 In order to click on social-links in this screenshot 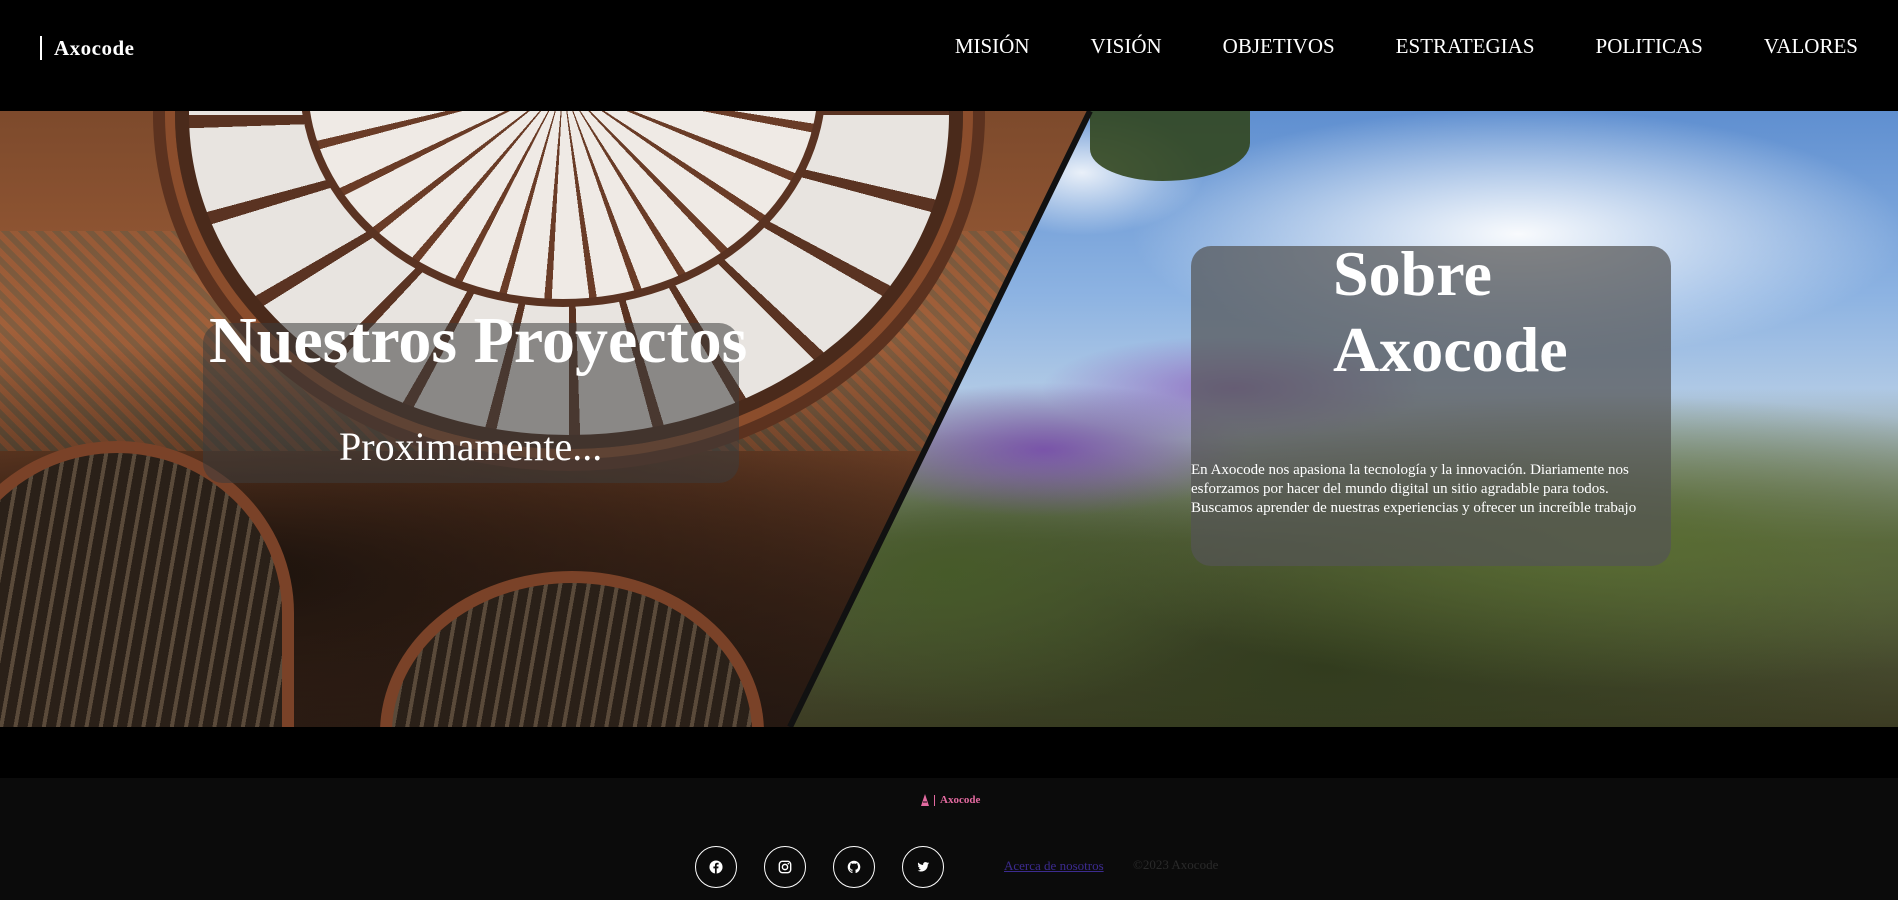, I will do `click(833, 867)`.